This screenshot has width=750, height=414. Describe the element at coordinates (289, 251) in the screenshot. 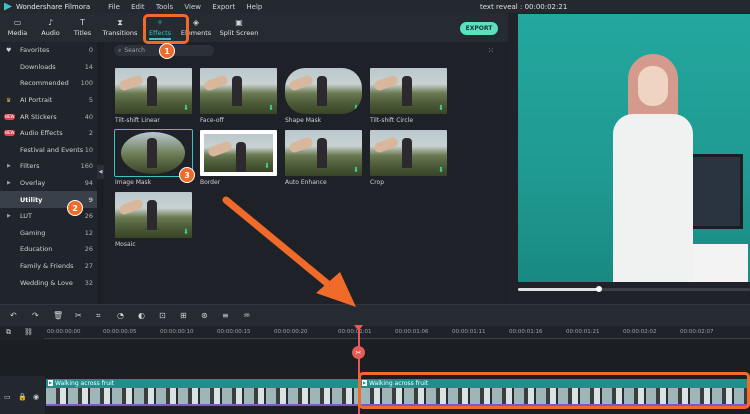

I see `annotation-arrow` at that location.